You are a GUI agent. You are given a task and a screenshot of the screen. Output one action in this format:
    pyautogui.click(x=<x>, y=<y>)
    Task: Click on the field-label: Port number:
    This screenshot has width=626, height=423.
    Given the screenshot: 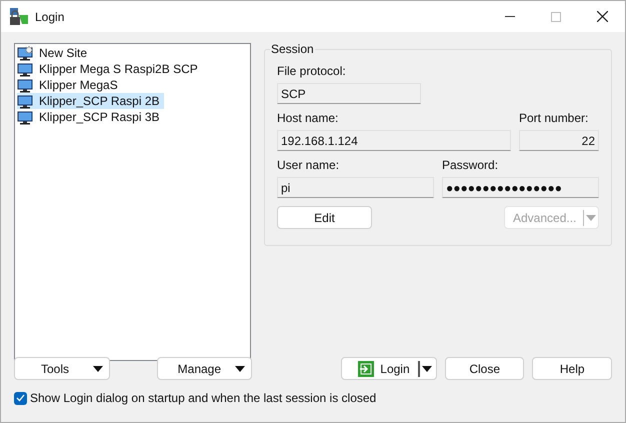 What is the action you would take?
    pyautogui.click(x=554, y=118)
    